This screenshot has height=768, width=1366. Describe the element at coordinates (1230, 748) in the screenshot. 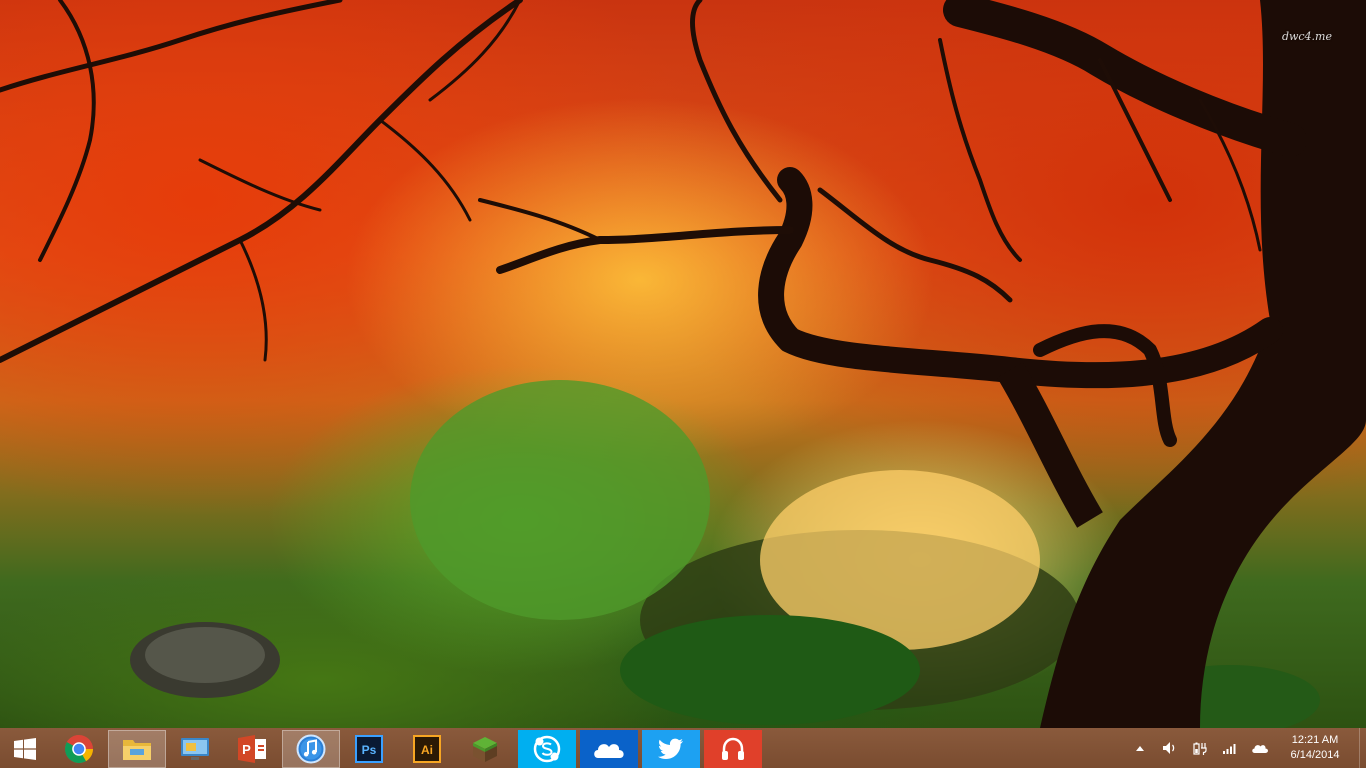

I see `network-signal-icon` at that location.